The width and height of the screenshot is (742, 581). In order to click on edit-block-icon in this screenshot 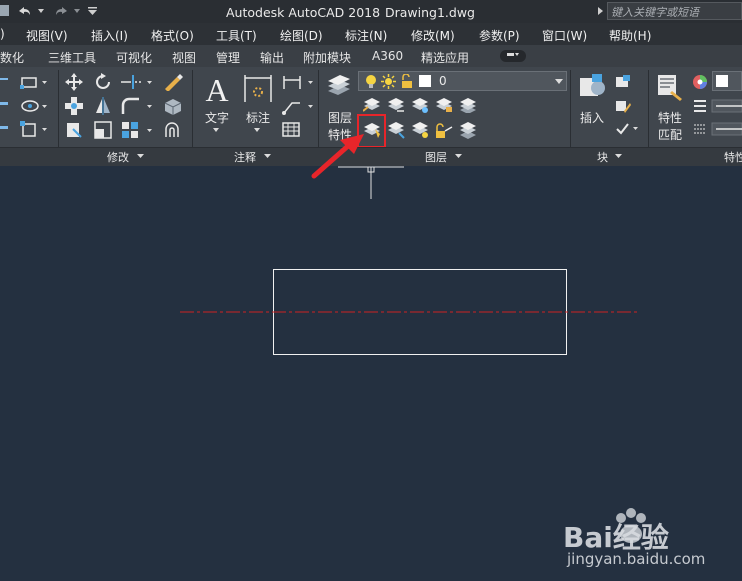, I will do `click(623, 106)`.